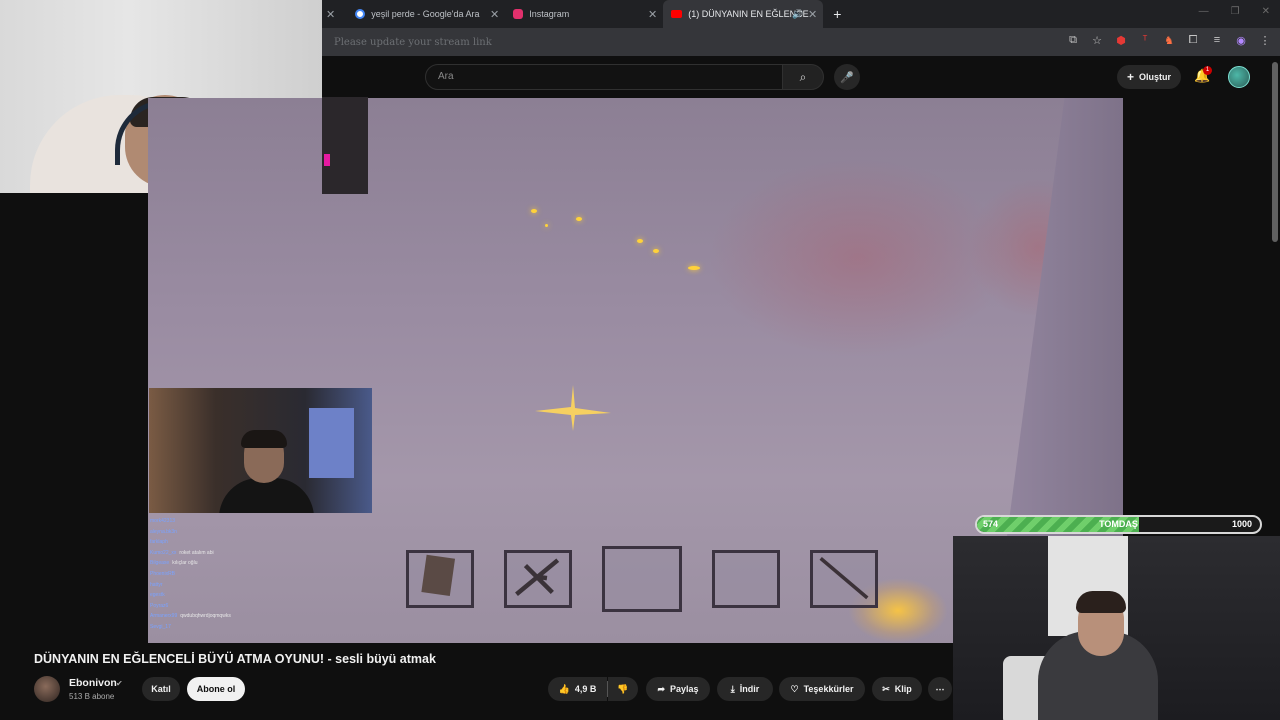  I want to click on clip-button: ✂ Klip, so click(897, 689).